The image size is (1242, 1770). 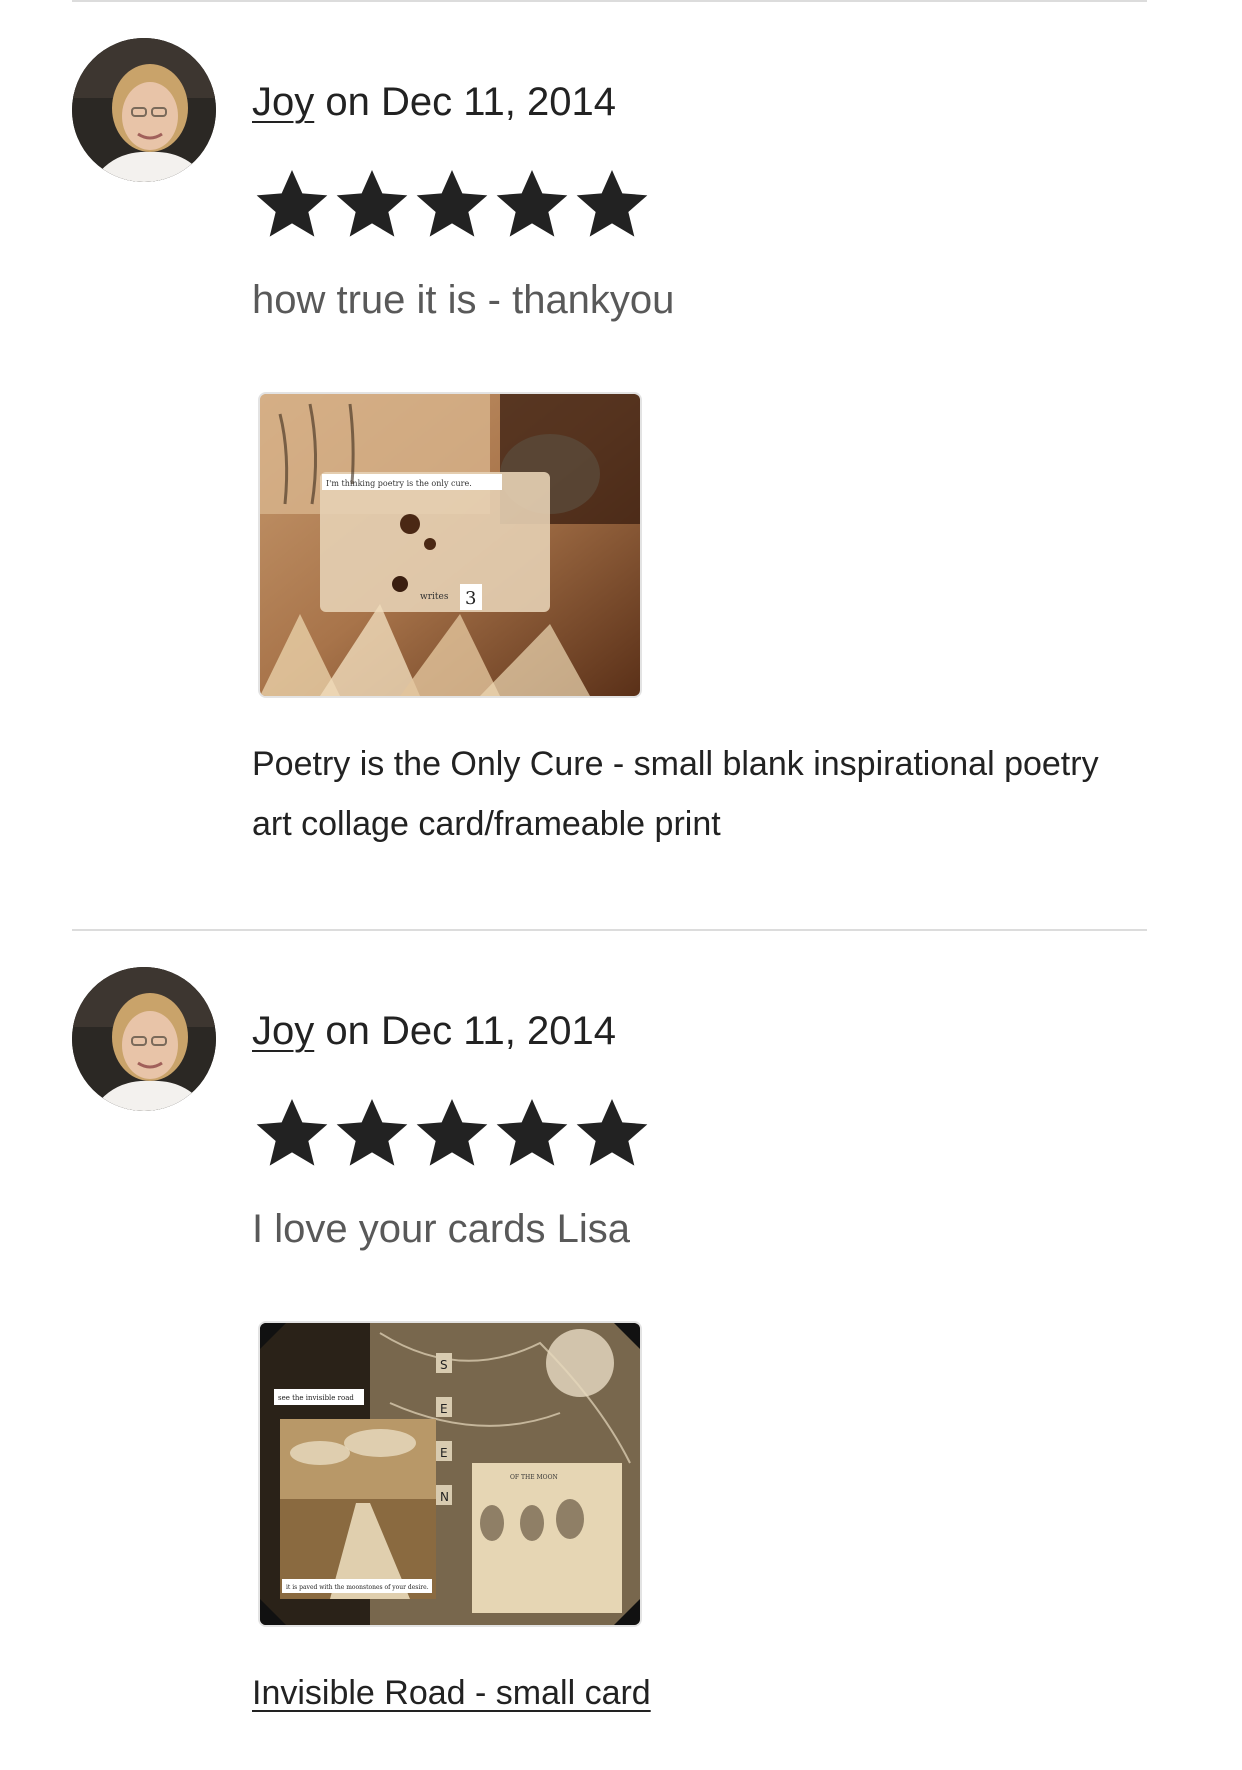 What do you see at coordinates (609, 930) in the screenshot?
I see `divider` at bounding box center [609, 930].